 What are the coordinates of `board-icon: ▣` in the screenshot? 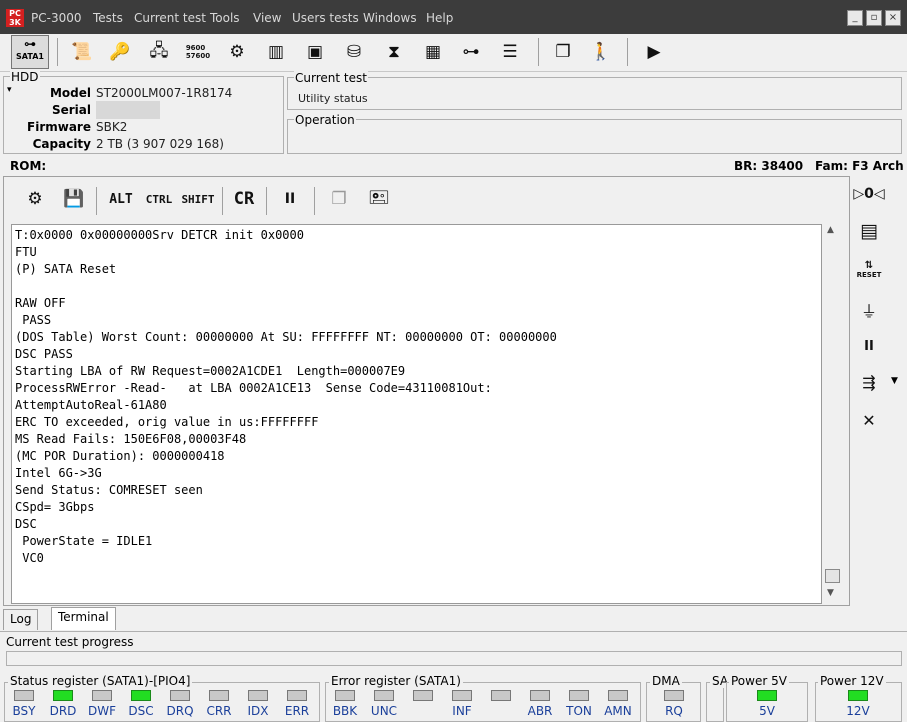 It's located at (315, 52).